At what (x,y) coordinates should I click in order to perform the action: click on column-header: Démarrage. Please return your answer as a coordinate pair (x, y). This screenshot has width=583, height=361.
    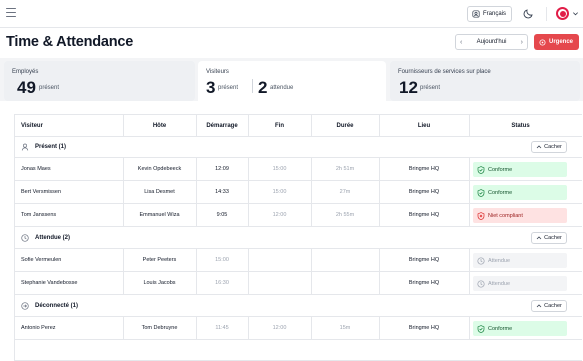
    Looking at the image, I should click on (222, 125).